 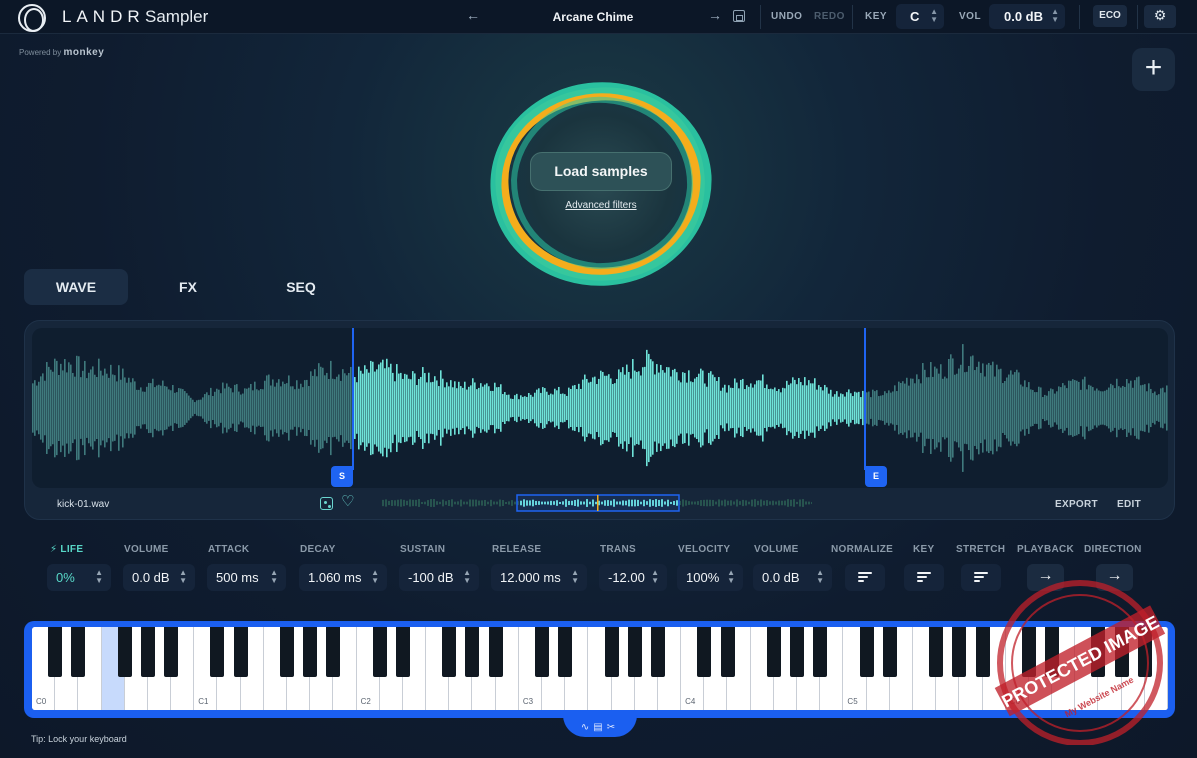 I want to click on release-stepper: 12.000 ms ▲ ▼, so click(x=539, y=577).